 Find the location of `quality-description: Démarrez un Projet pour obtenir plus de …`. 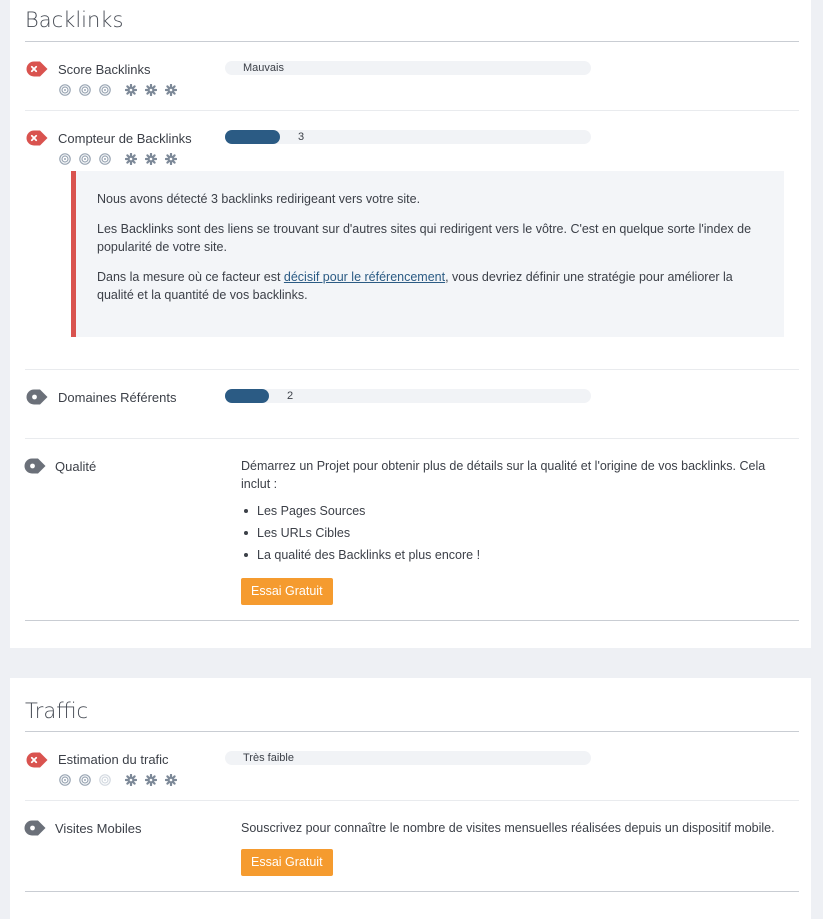

quality-description: Démarrez un Projet pour obtenir plus de … is located at coordinates (503, 475).